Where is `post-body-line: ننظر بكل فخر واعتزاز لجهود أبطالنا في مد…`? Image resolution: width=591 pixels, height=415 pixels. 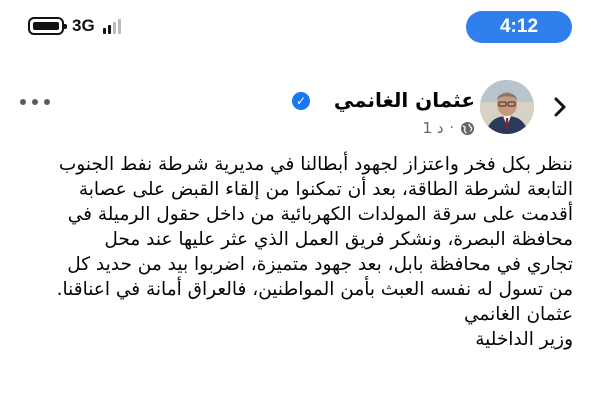
post-body-line: ننظر بكل فخر واعتزاز لجهود أبطالنا في مد… is located at coordinates (315, 164).